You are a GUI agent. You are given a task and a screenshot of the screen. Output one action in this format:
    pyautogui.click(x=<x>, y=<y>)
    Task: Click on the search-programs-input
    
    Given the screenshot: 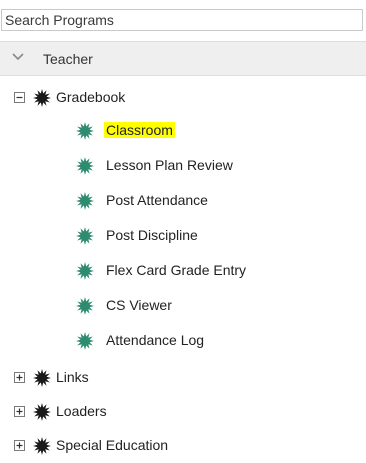 What is the action you would take?
    pyautogui.click(x=182, y=20)
    